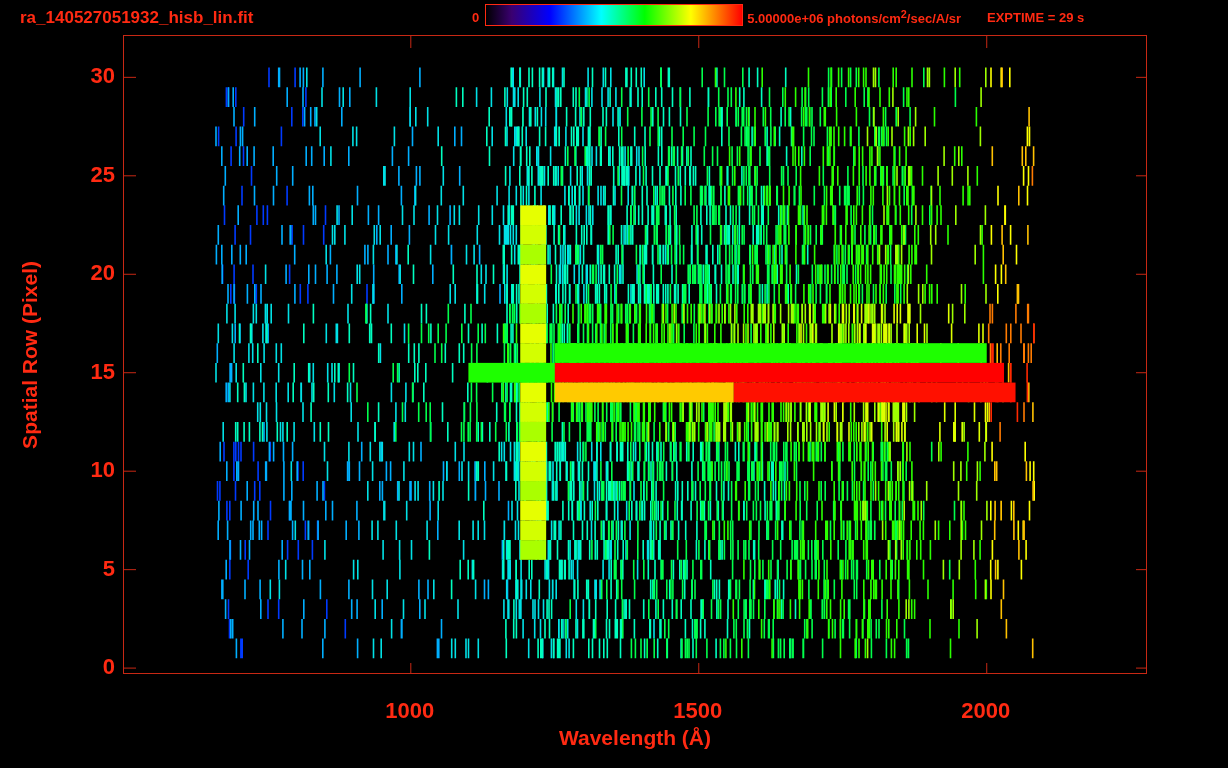 This screenshot has width=1228, height=768. I want to click on y-tick-label: 5, so click(108, 568).